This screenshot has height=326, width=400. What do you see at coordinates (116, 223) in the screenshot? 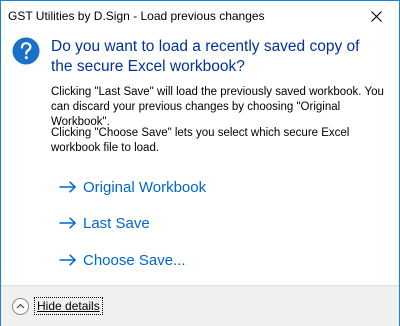
I see `last-save-label: Last Save` at bounding box center [116, 223].